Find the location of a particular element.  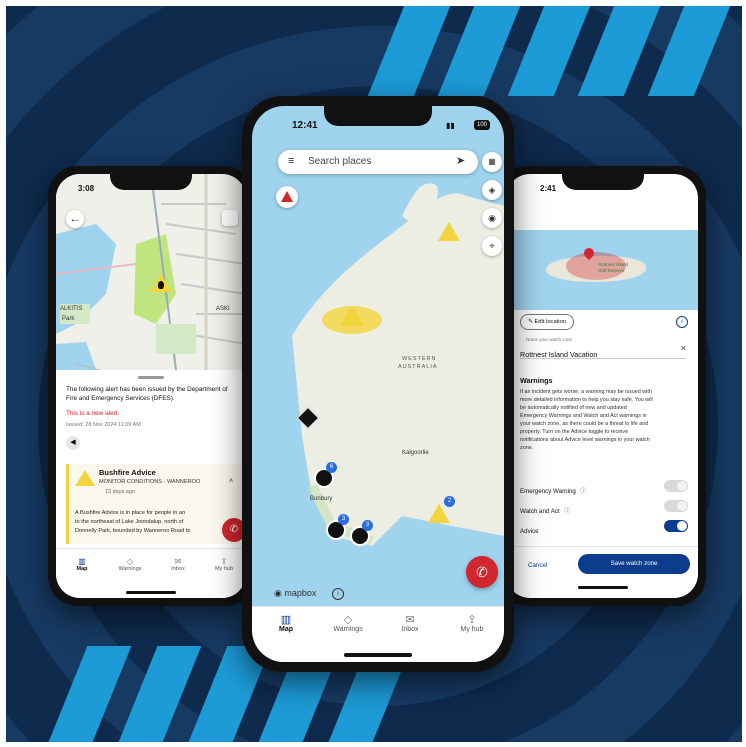

search-input: Search places is located at coordinates (339, 161).